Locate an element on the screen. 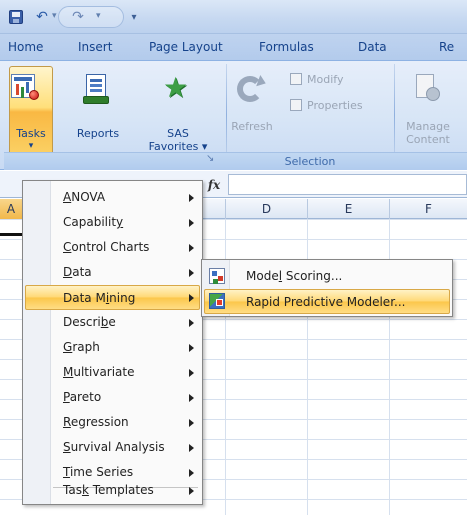 The width and height of the screenshot is (467, 515). column-header-f: F is located at coordinates (428, 209).